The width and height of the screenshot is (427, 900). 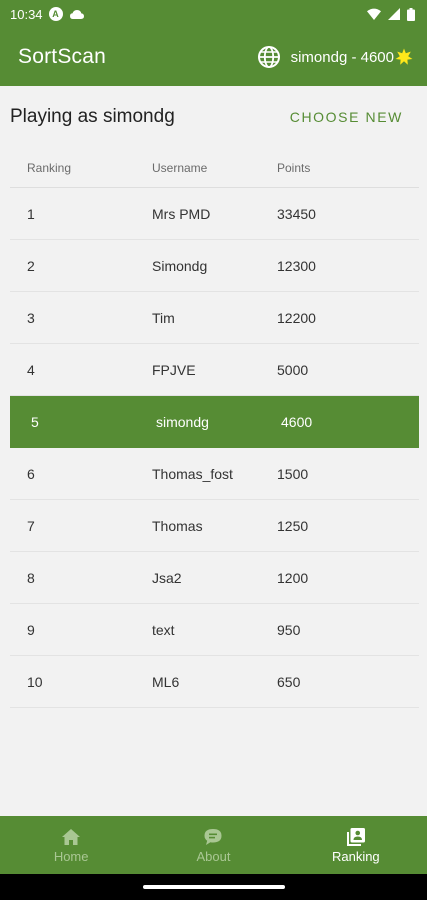 I want to click on signal-icon, so click(x=394, y=14).